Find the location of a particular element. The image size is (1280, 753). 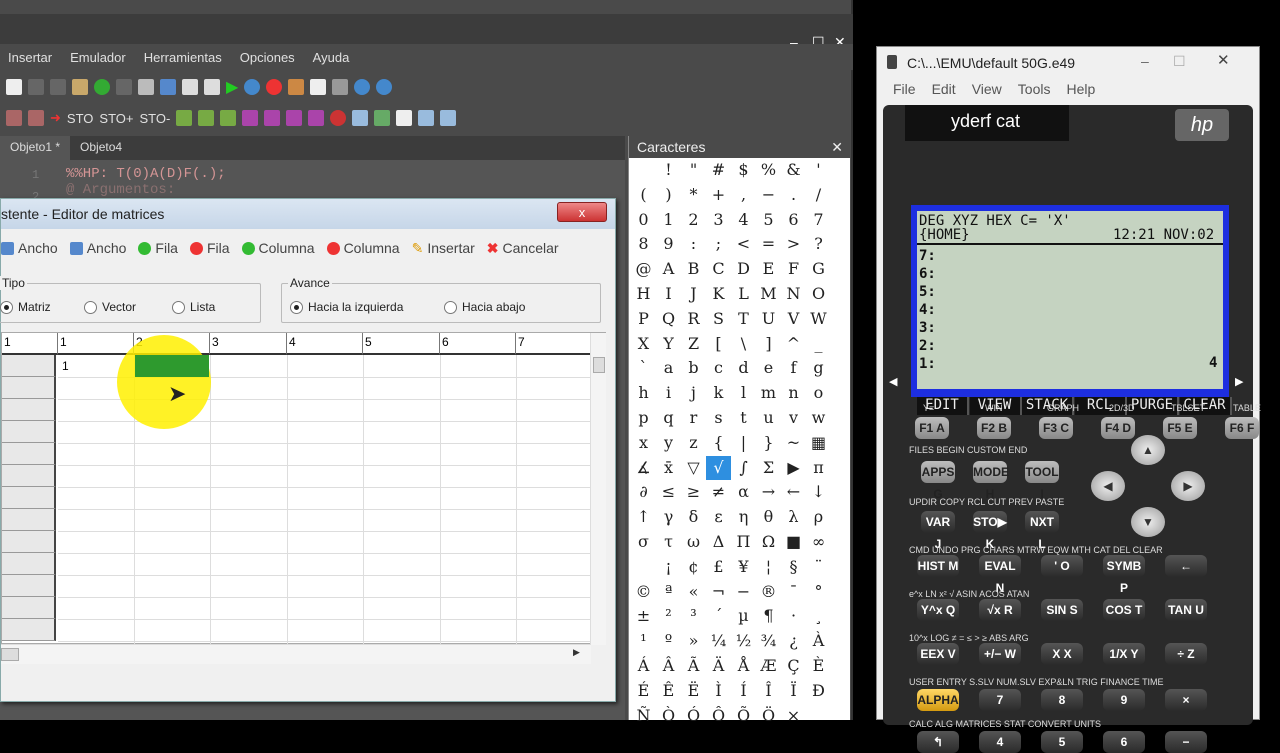

char-cell: Ó is located at coordinates (693, 716).